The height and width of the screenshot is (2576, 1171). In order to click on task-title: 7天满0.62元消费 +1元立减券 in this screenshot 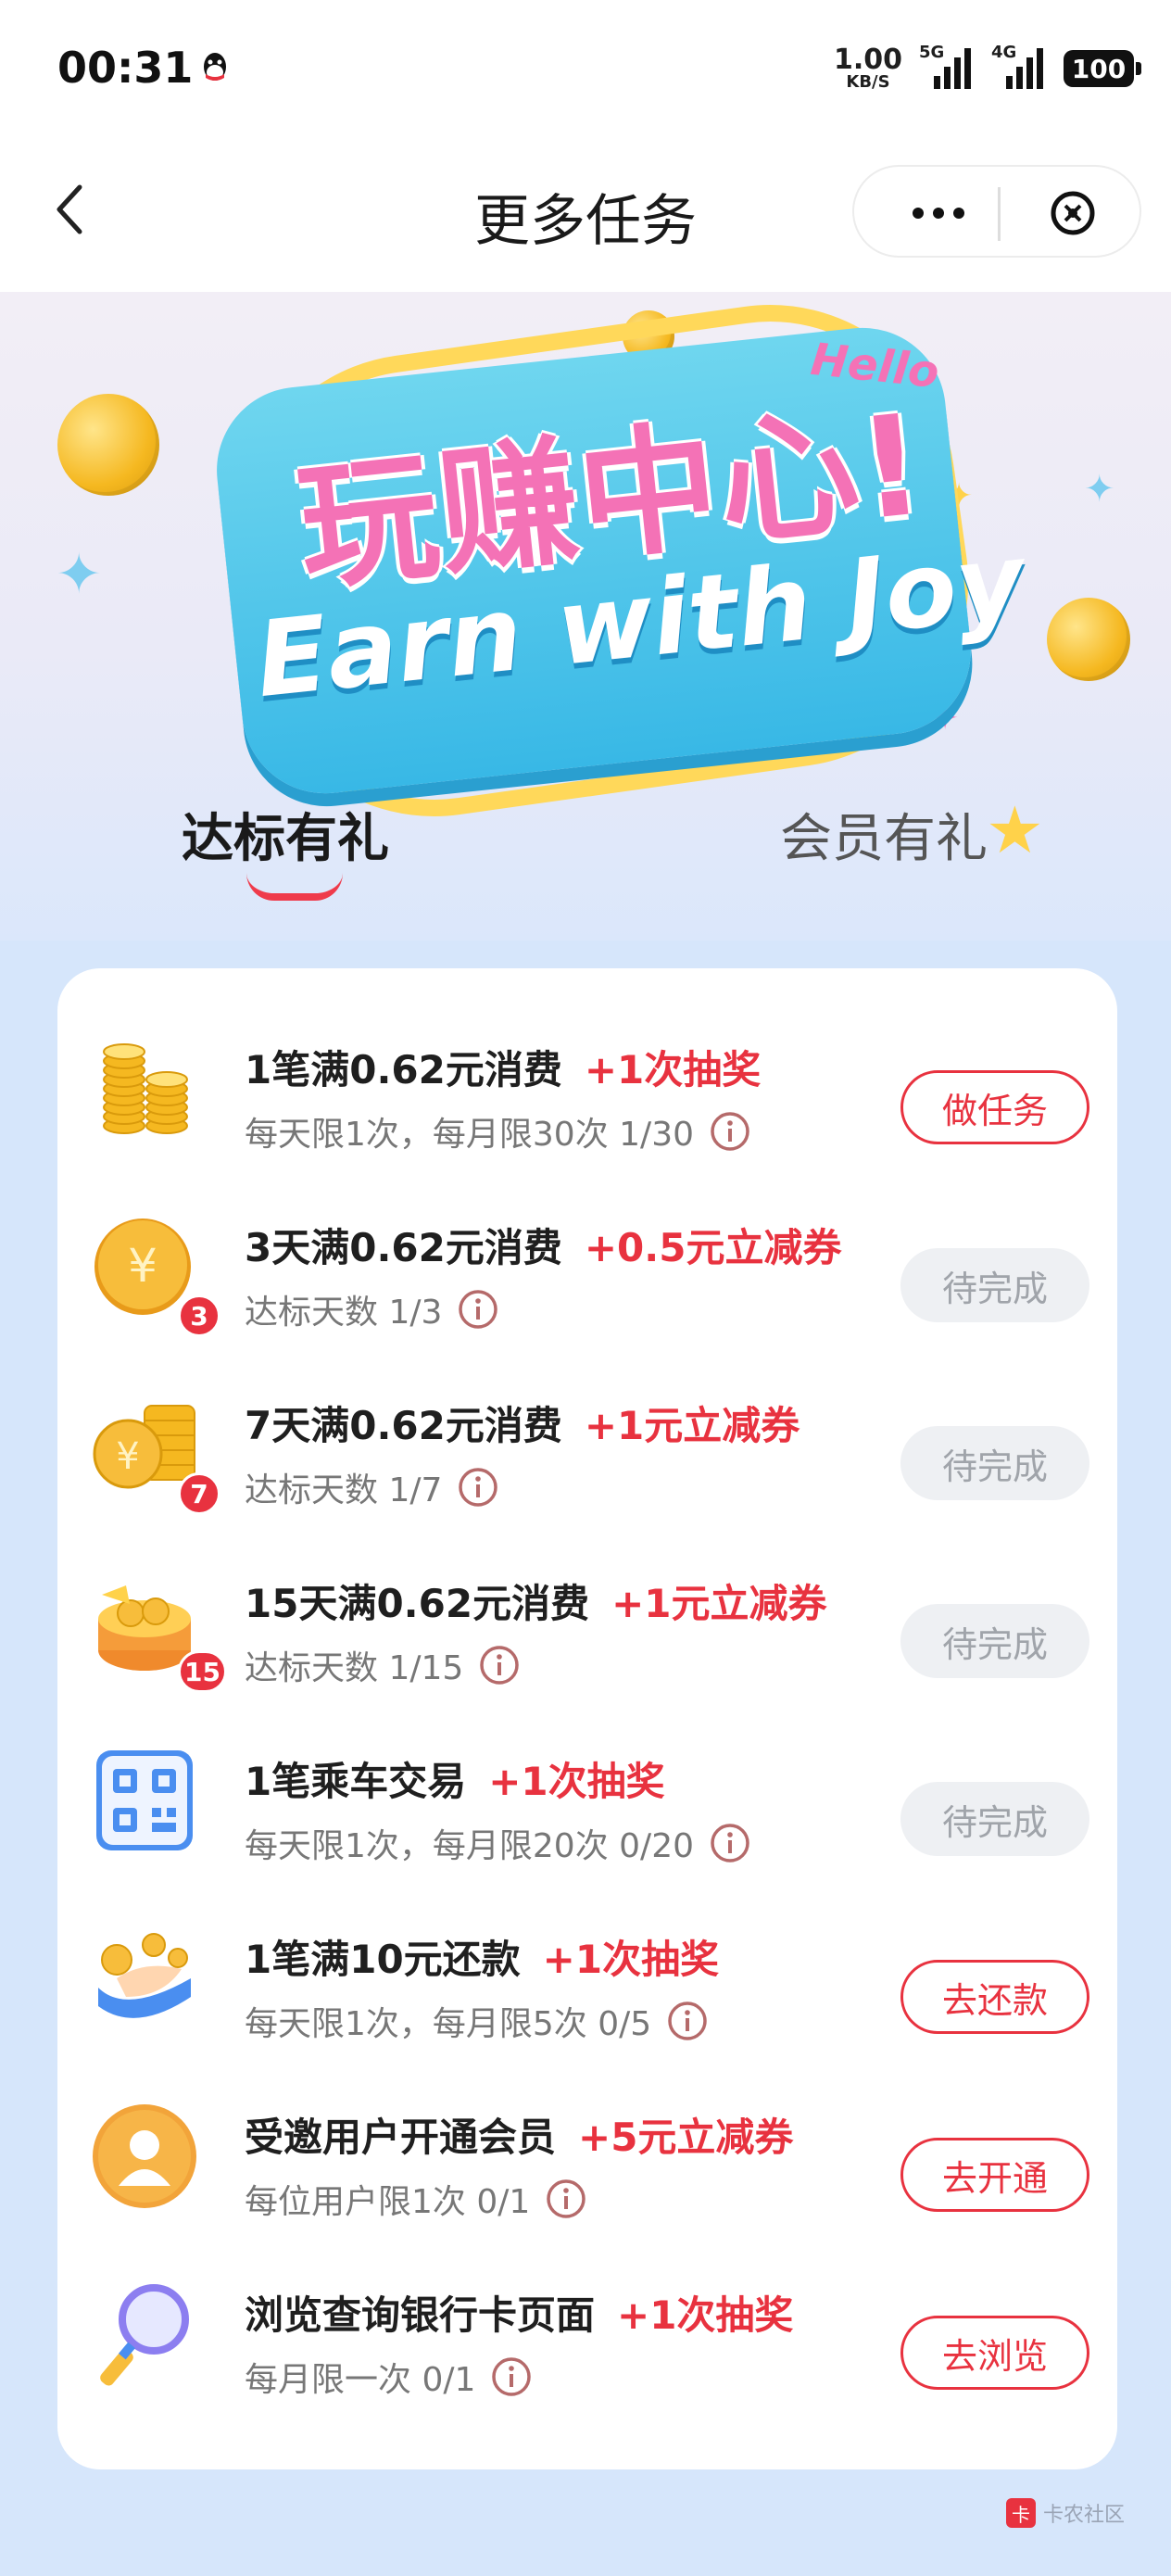, I will do `click(522, 1423)`.